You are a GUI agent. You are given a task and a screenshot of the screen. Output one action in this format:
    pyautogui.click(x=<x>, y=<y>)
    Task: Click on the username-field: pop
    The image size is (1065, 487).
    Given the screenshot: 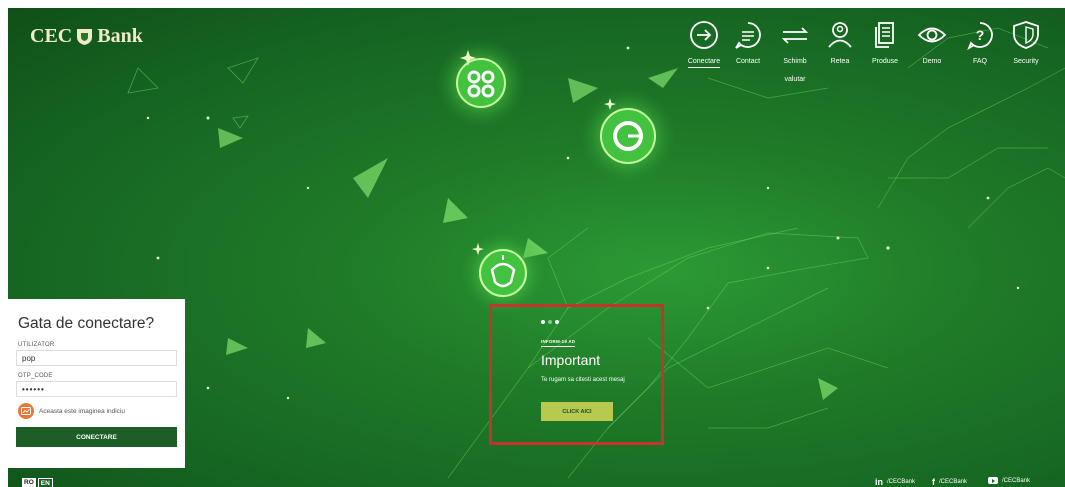 What is the action you would take?
    pyautogui.click(x=96, y=358)
    